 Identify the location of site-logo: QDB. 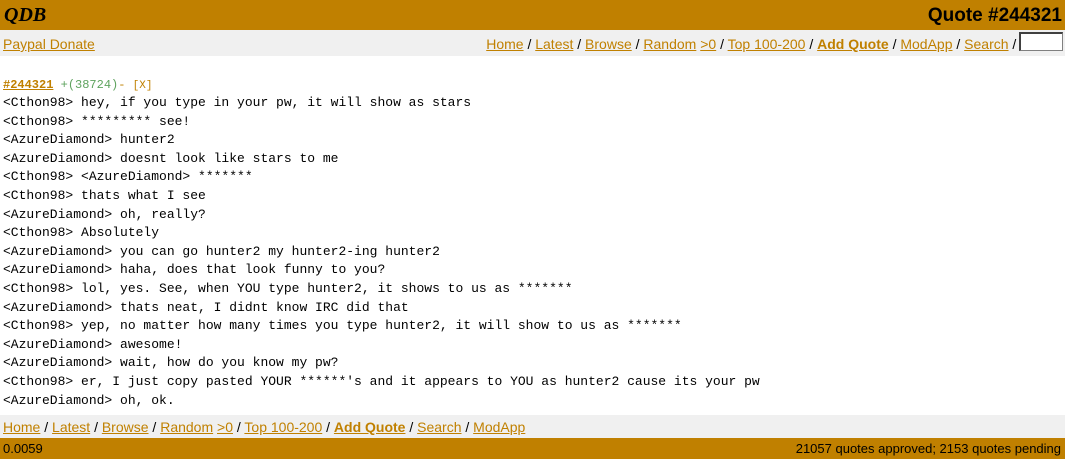
(25, 15).